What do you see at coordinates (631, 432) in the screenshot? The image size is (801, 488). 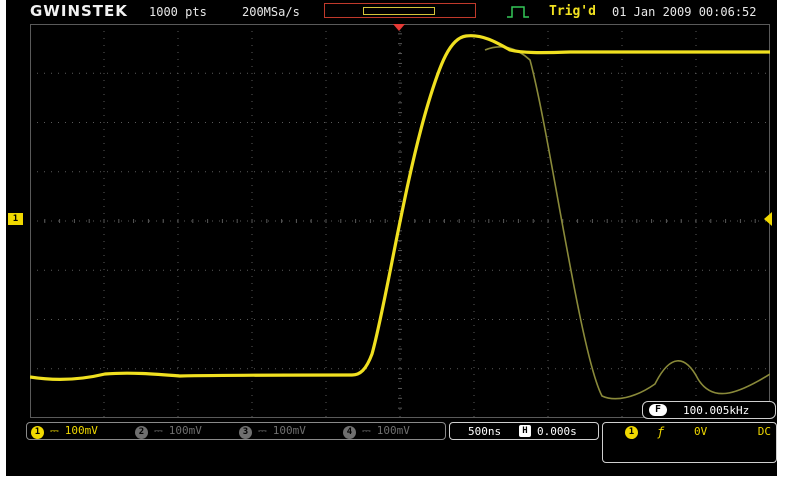 I see `trigger-source: 1` at bounding box center [631, 432].